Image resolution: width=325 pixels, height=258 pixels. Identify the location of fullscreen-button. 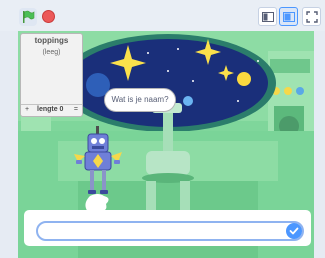
(311, 16).